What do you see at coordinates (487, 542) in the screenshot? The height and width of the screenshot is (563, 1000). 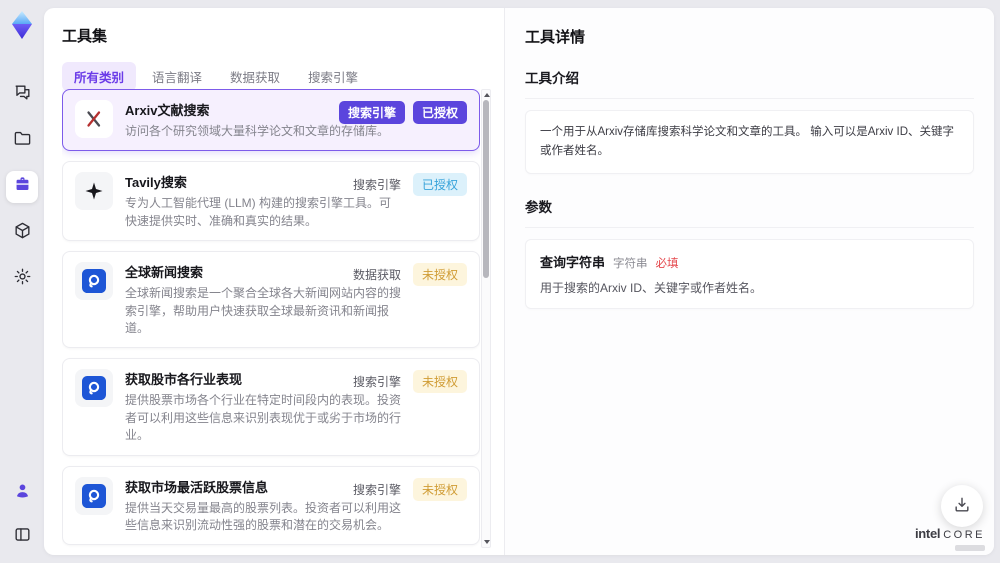 I see `scrollbar-down-arrow-icon` at bounding box center [487, 542].